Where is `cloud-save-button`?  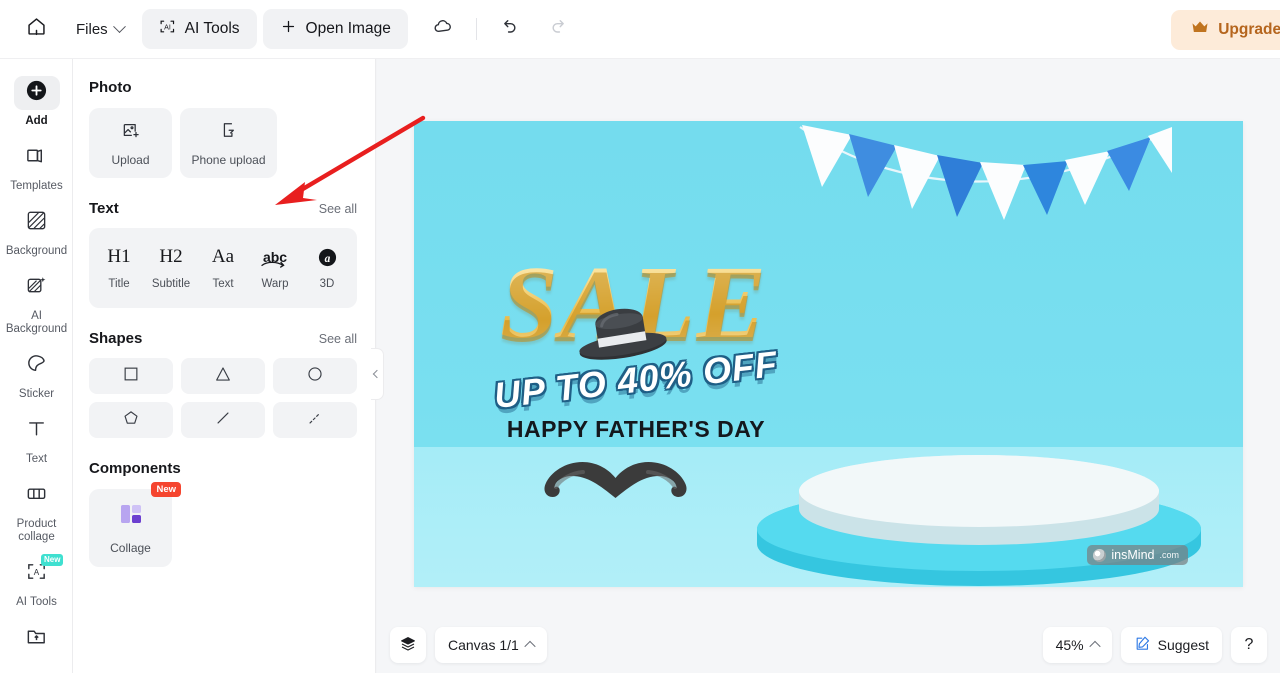 cloud-save-button is located at coordinates (444, 29).